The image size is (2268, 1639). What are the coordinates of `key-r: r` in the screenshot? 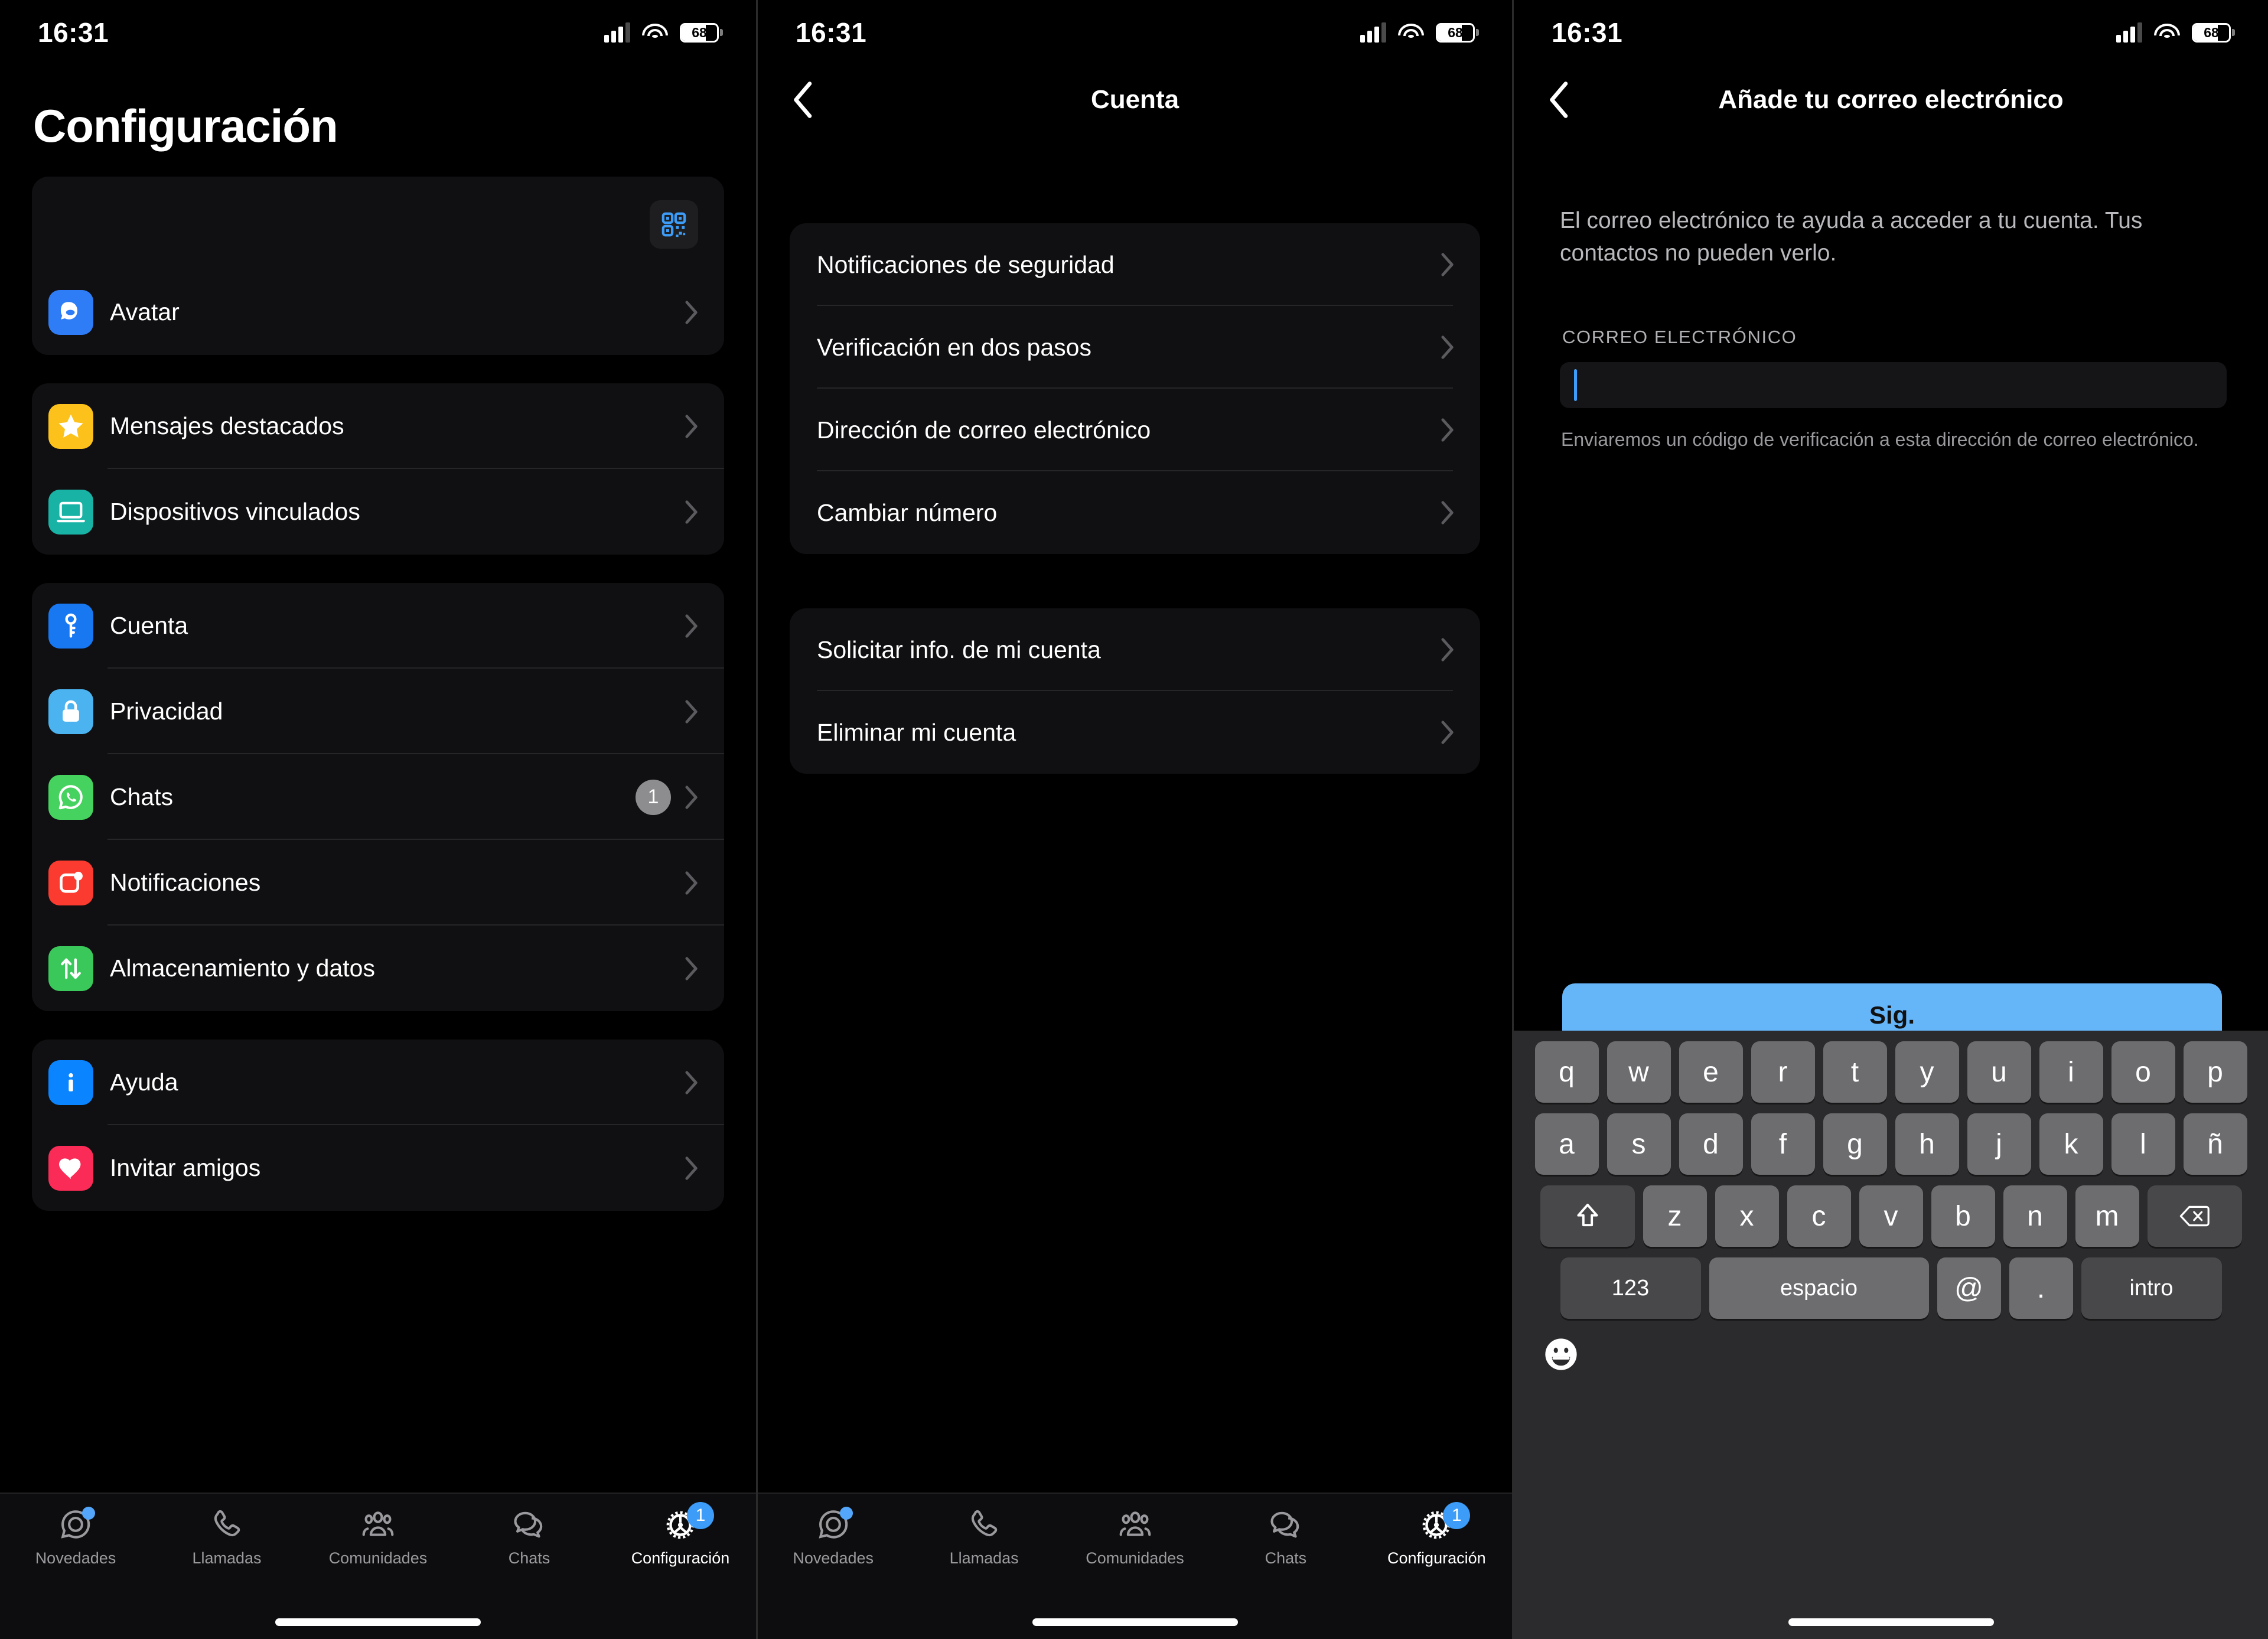 It's located at (1783, 1072).